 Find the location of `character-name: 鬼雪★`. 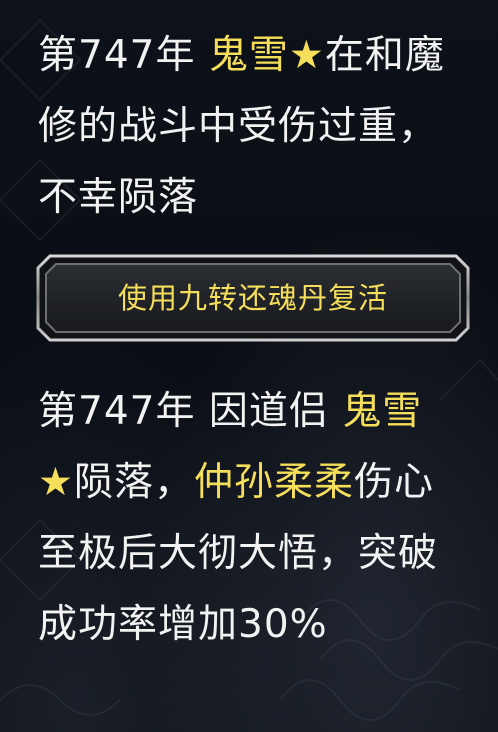

character-name: 鬼雪★ is located at coordinates (267, 55).